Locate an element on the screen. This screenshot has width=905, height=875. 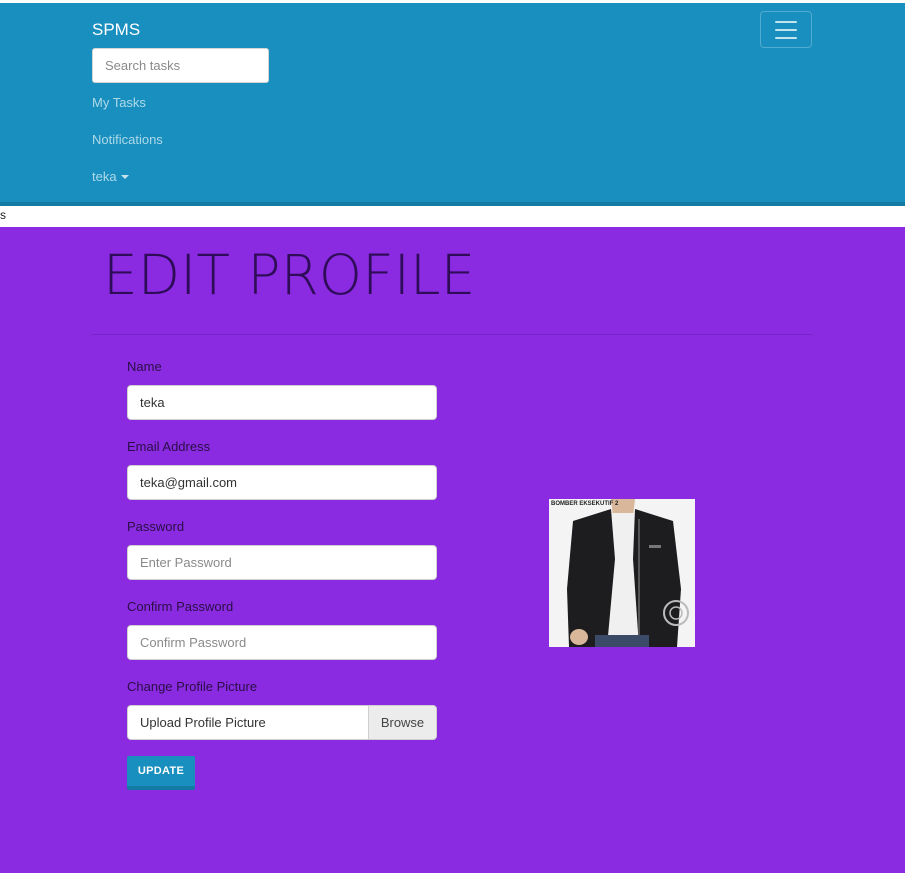
user-dropdown-label: teka is located at coordinates (104, 176).